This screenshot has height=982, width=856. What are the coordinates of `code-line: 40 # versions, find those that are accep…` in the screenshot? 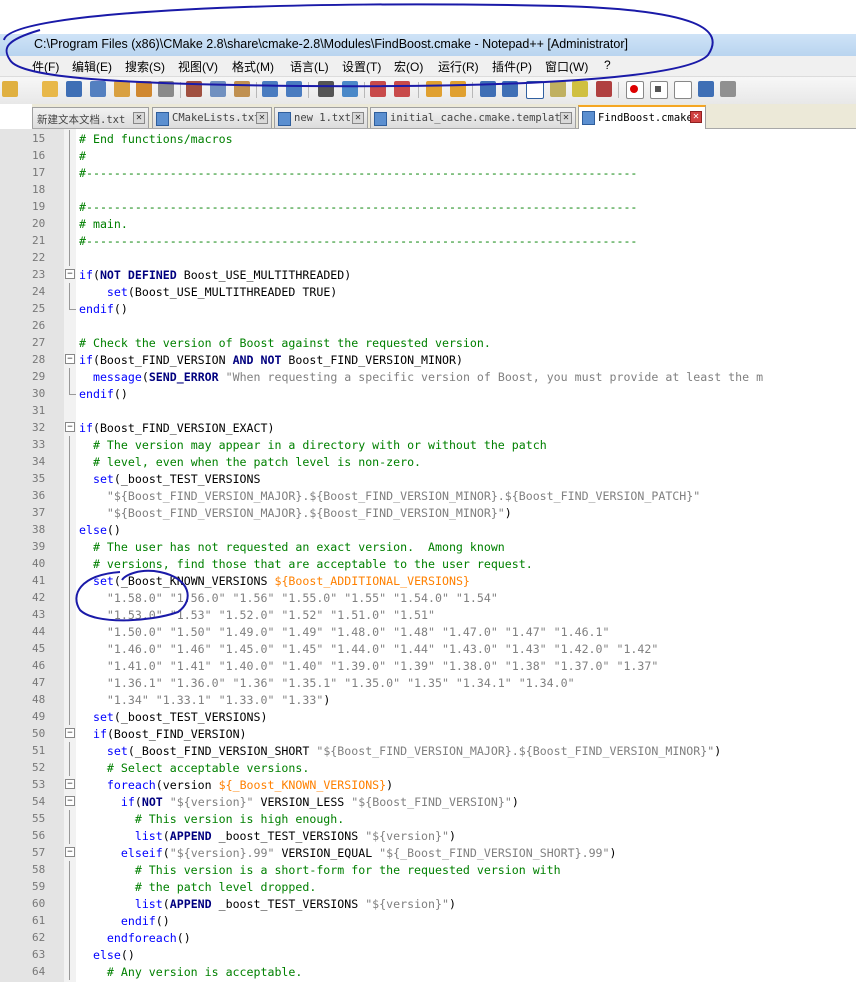 It's located at (428, 563).